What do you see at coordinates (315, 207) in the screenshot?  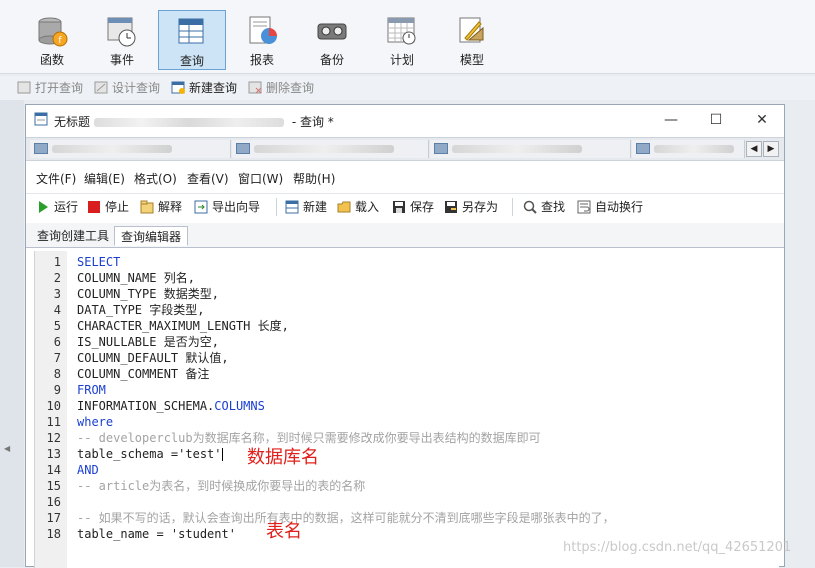 I see `new-label: 新建` at bounding box center [315, 207].